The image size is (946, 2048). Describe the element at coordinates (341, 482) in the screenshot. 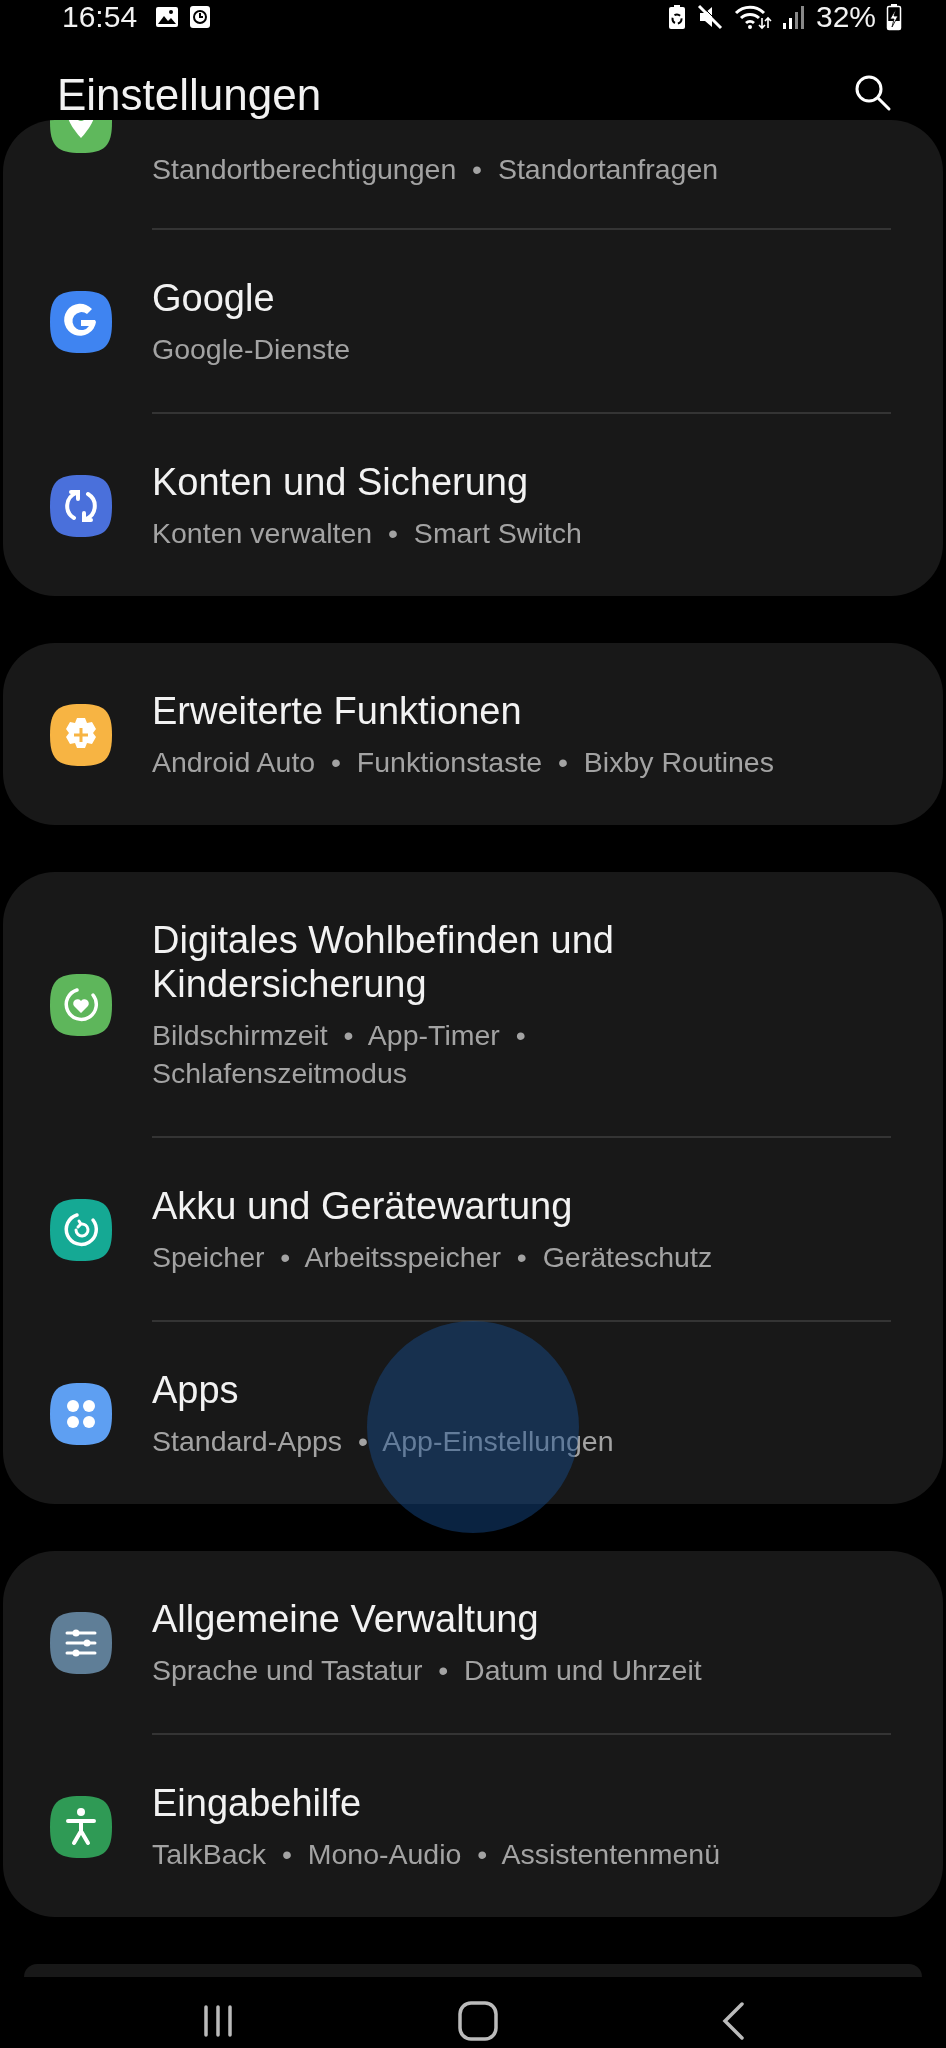

I see `item-title: Konten und Sicherung` at that location.